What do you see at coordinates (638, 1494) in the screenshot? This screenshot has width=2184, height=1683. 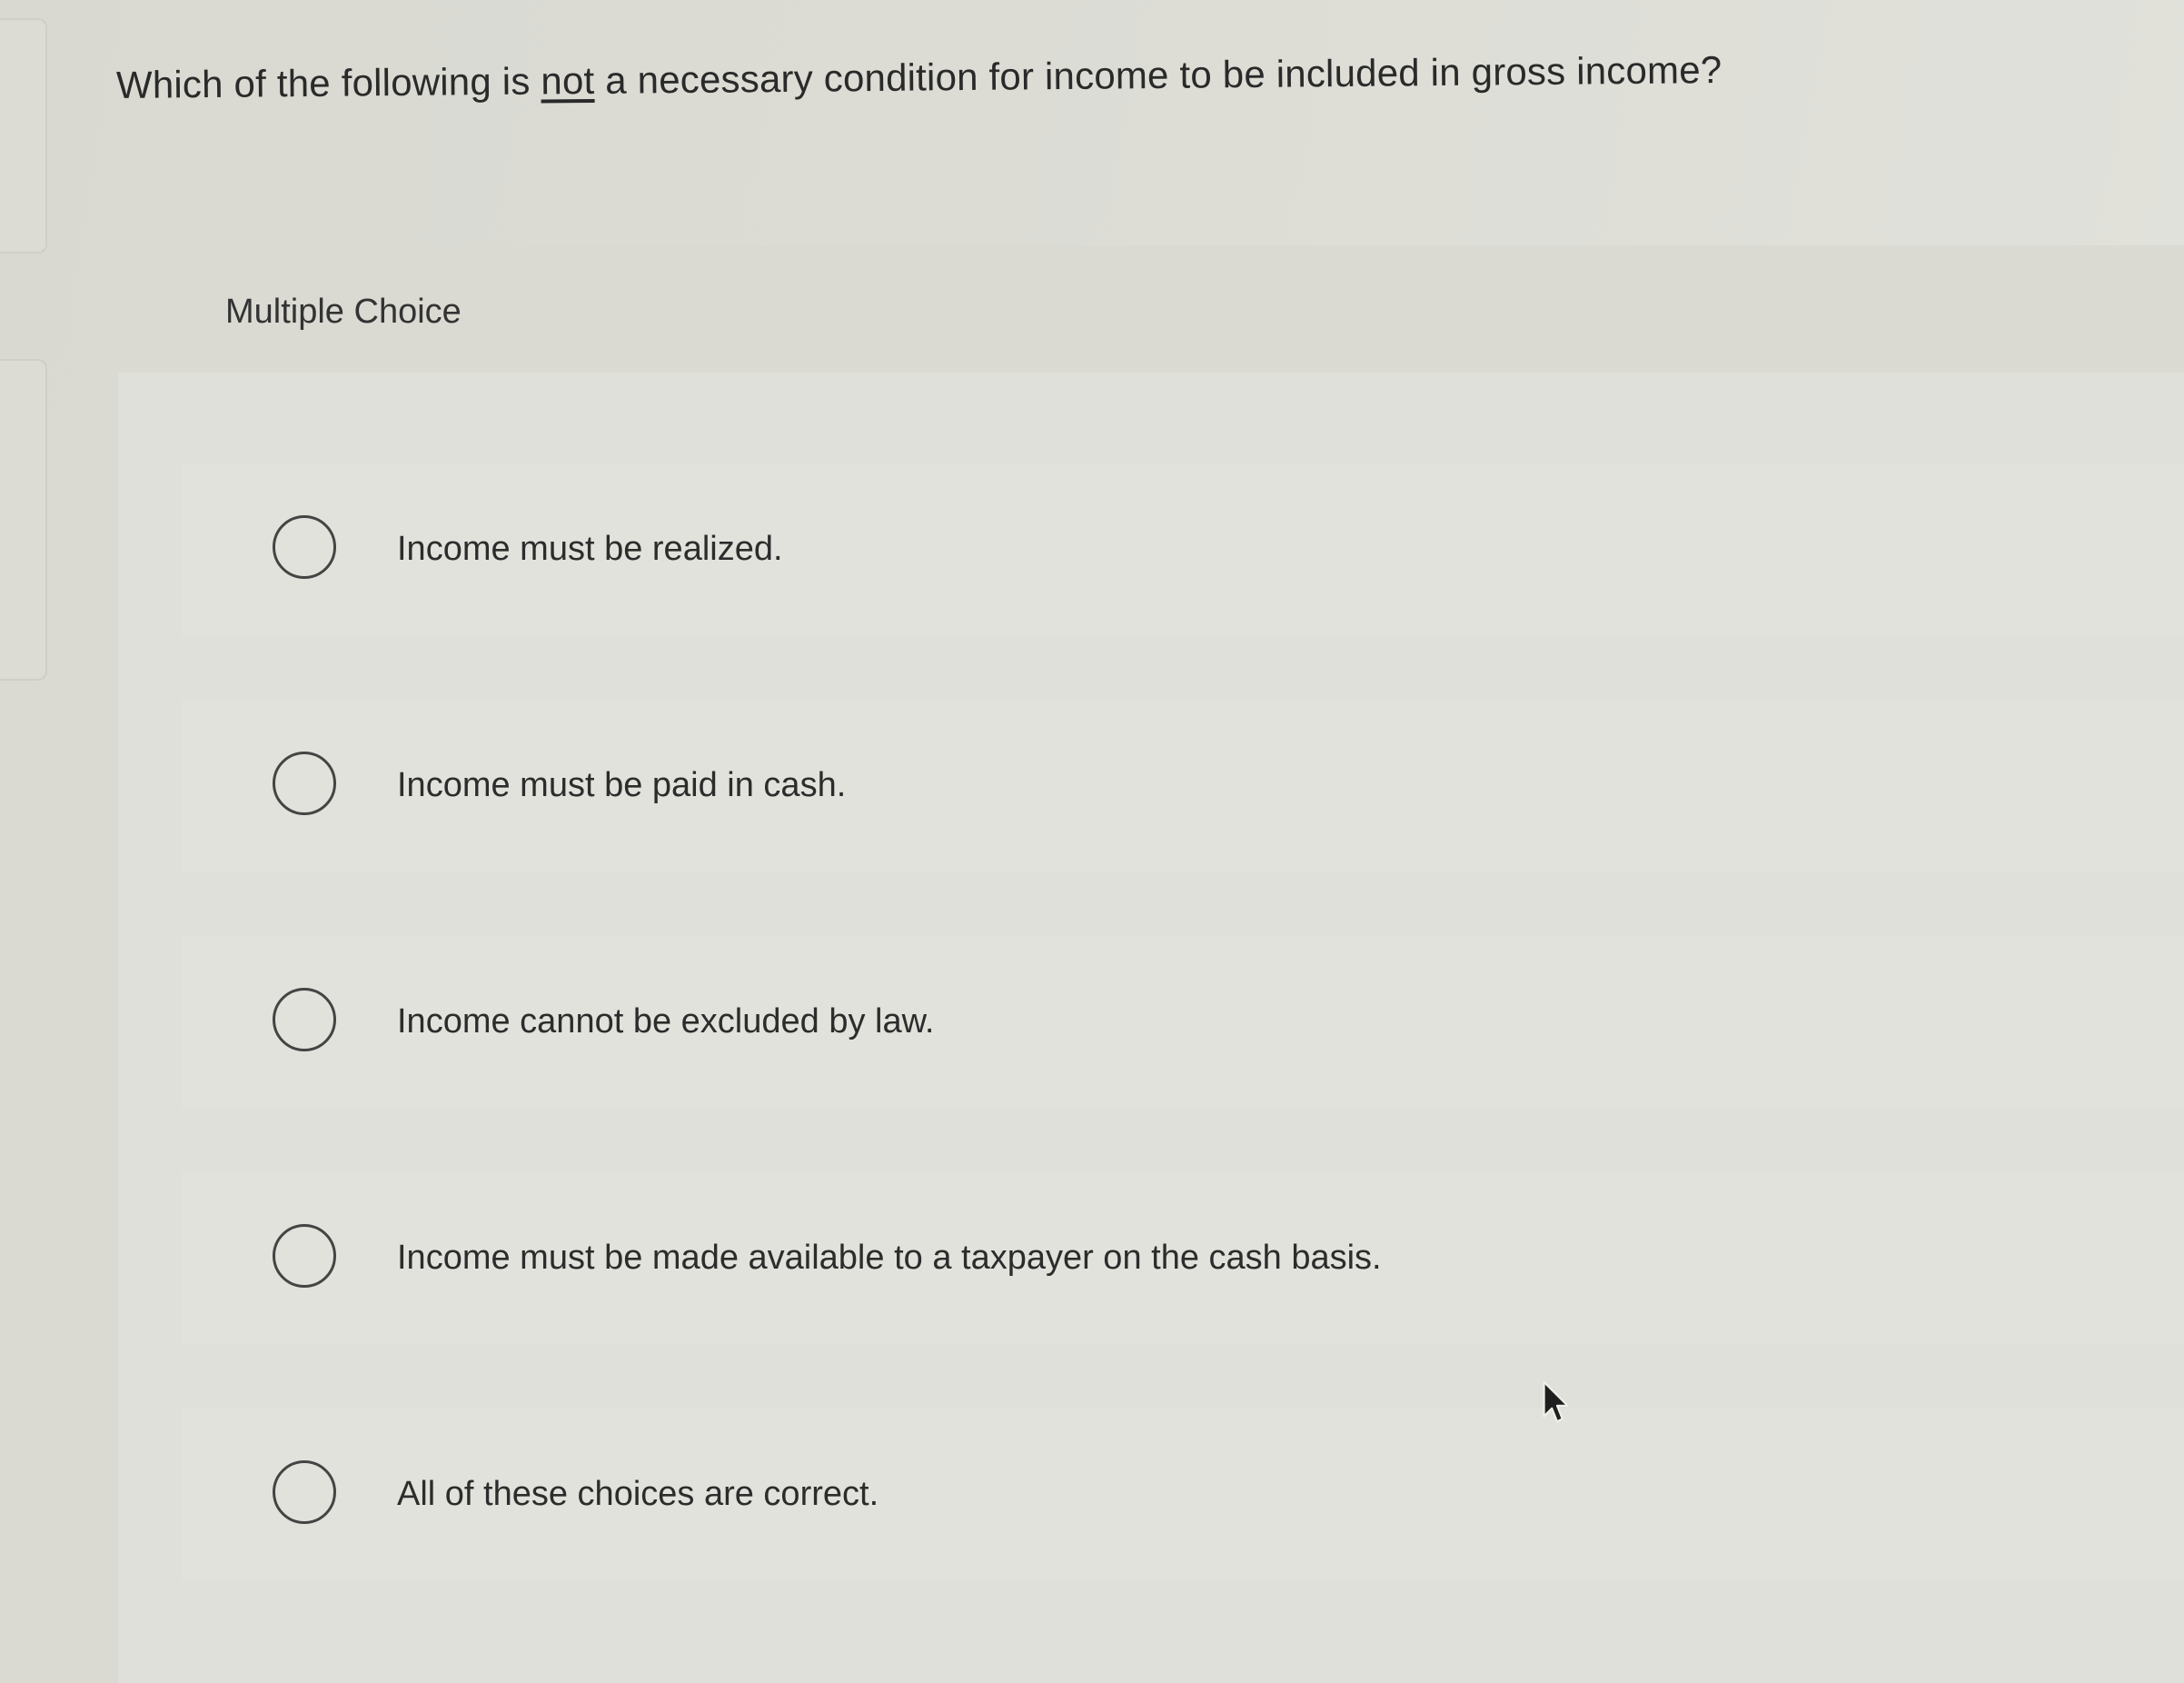 I see `choice-label: All of these choices are correct.` at bounding box center [638, 1494].